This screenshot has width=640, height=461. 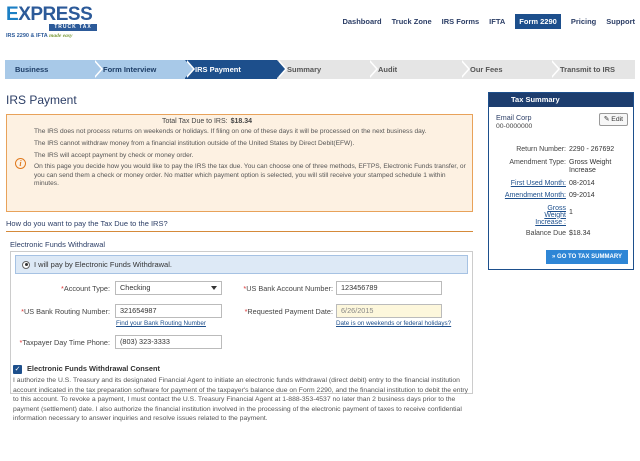 I want to click on total-tax-due: Total Tax Due to IRS: $18.34, so click(x=206, y=121).